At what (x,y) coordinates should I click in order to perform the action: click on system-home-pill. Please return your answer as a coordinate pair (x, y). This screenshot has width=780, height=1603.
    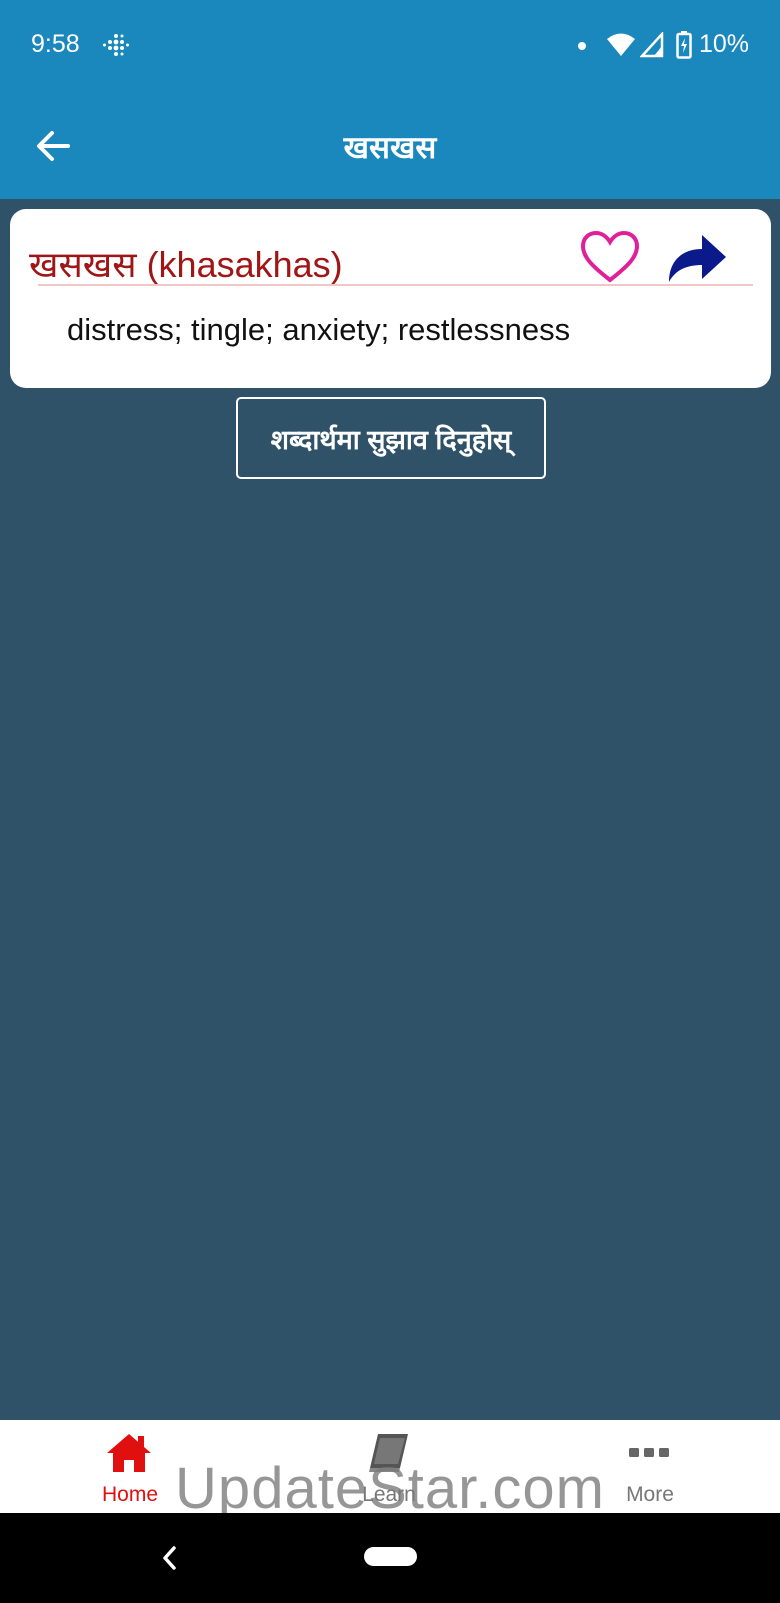
    Looking at the image, I should click on (390, 1556).